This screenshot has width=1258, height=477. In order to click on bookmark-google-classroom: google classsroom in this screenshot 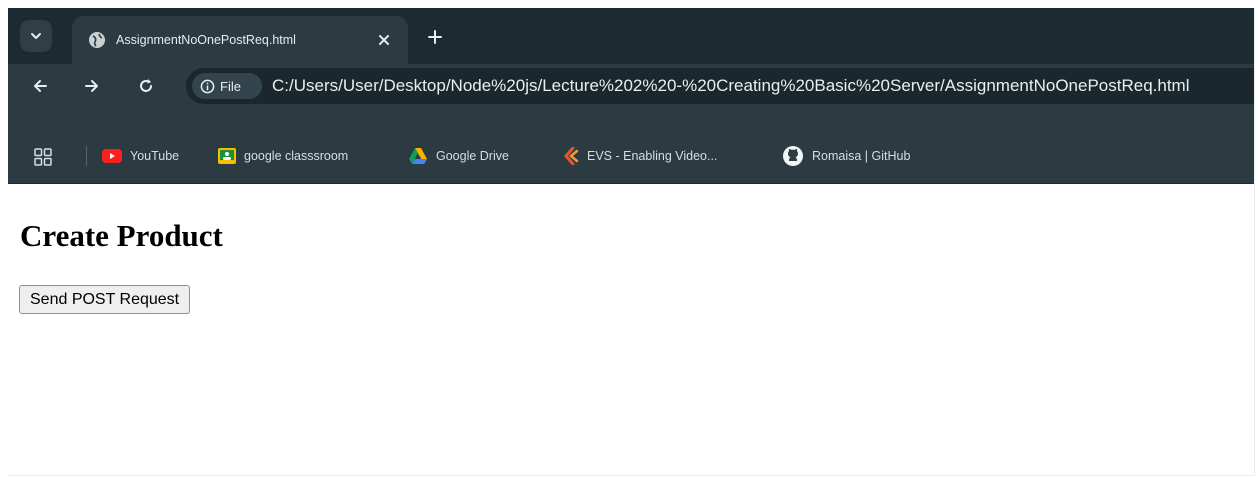, I will do `click(283, 156)`.